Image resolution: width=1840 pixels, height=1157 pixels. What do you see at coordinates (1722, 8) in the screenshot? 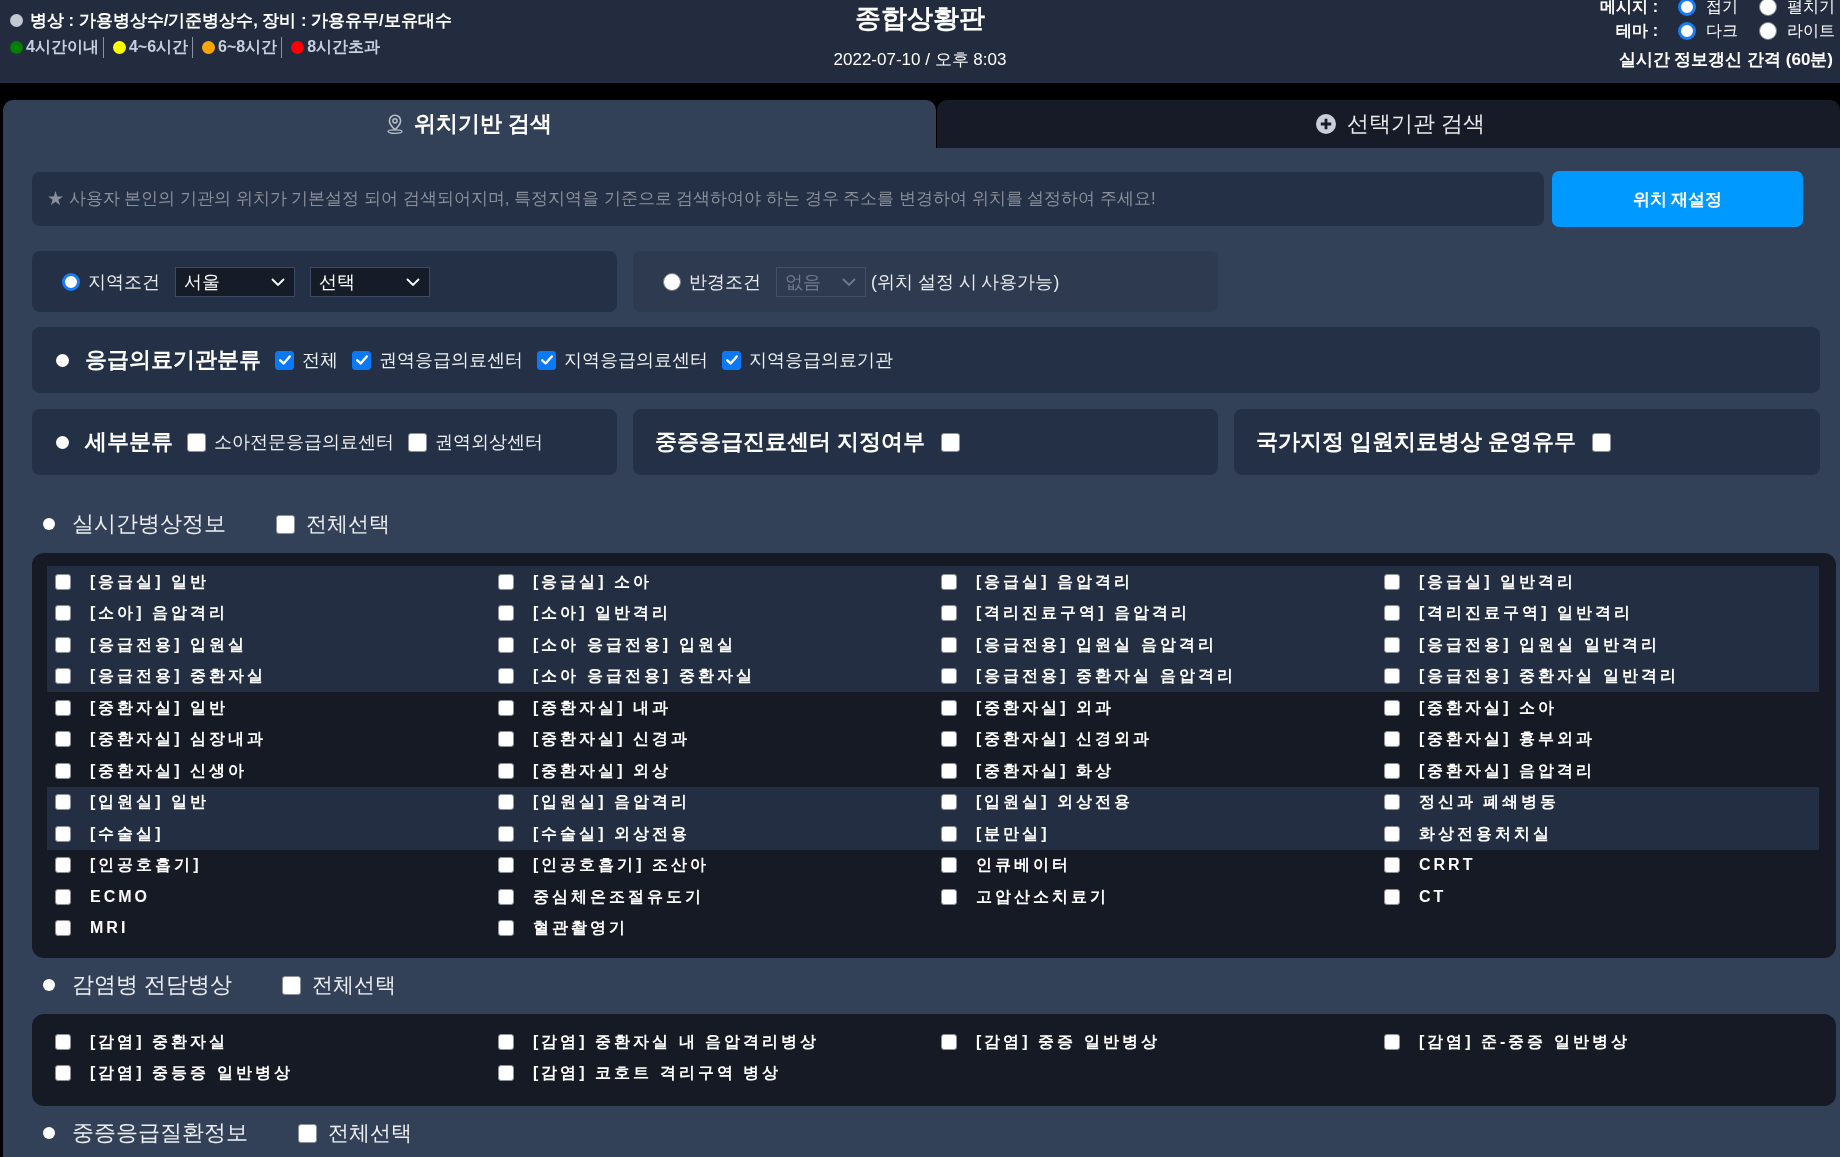
I see `radio-label: 접기` at bounding box center [1722, 8].